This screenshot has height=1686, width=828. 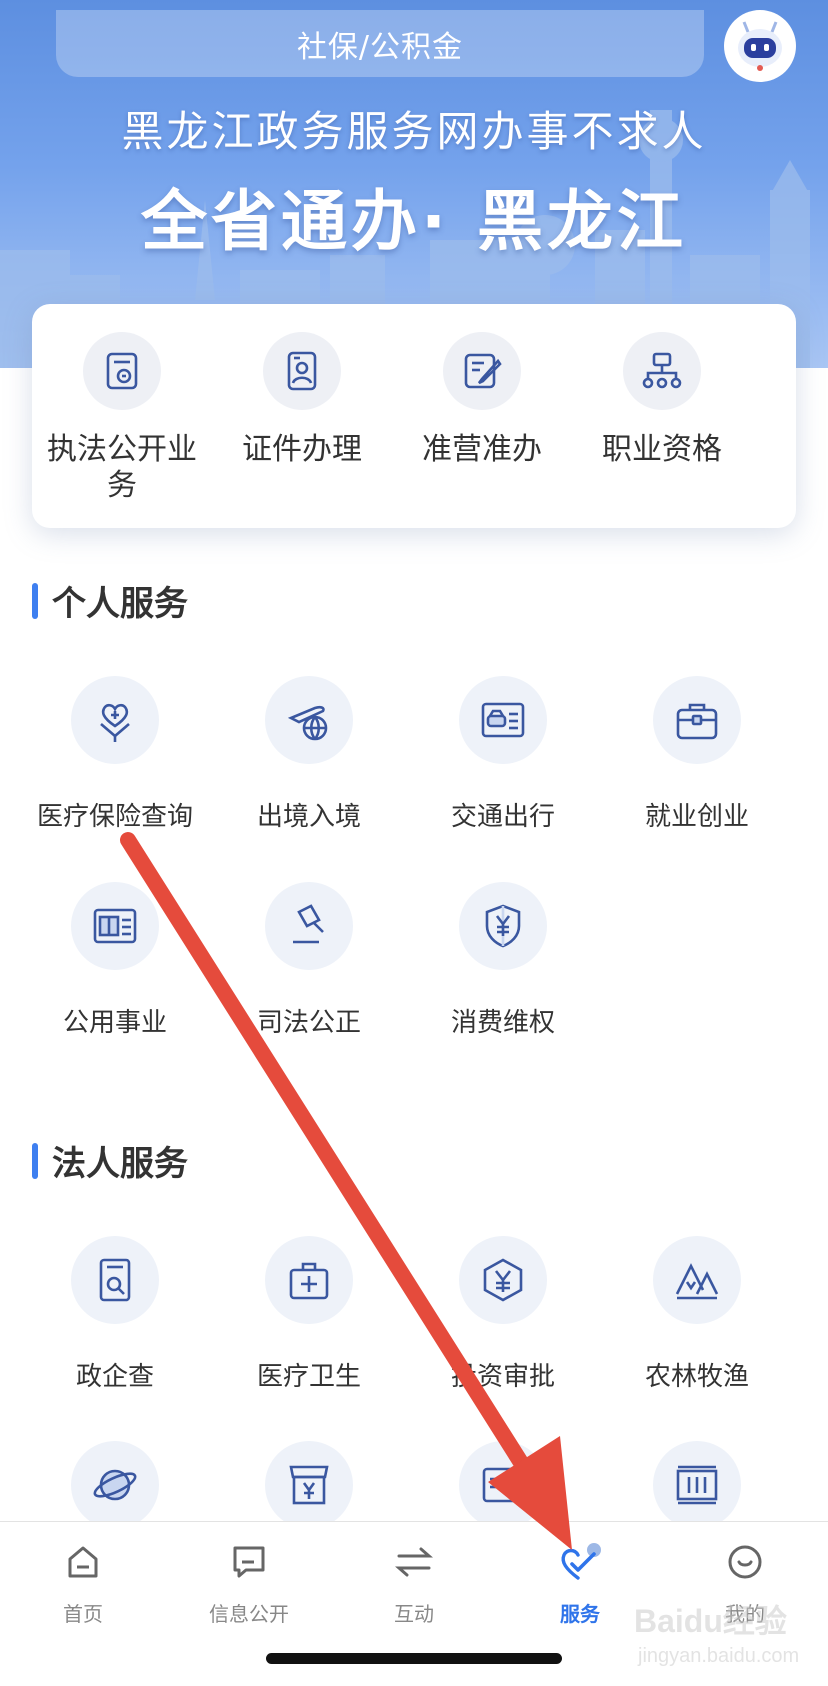 I want to click on section-title-personal: 个人服务, so click(x=110, y=600).